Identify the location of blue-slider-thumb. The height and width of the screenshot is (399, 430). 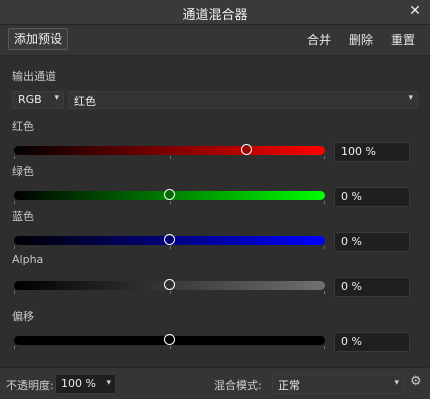
(169, 239).